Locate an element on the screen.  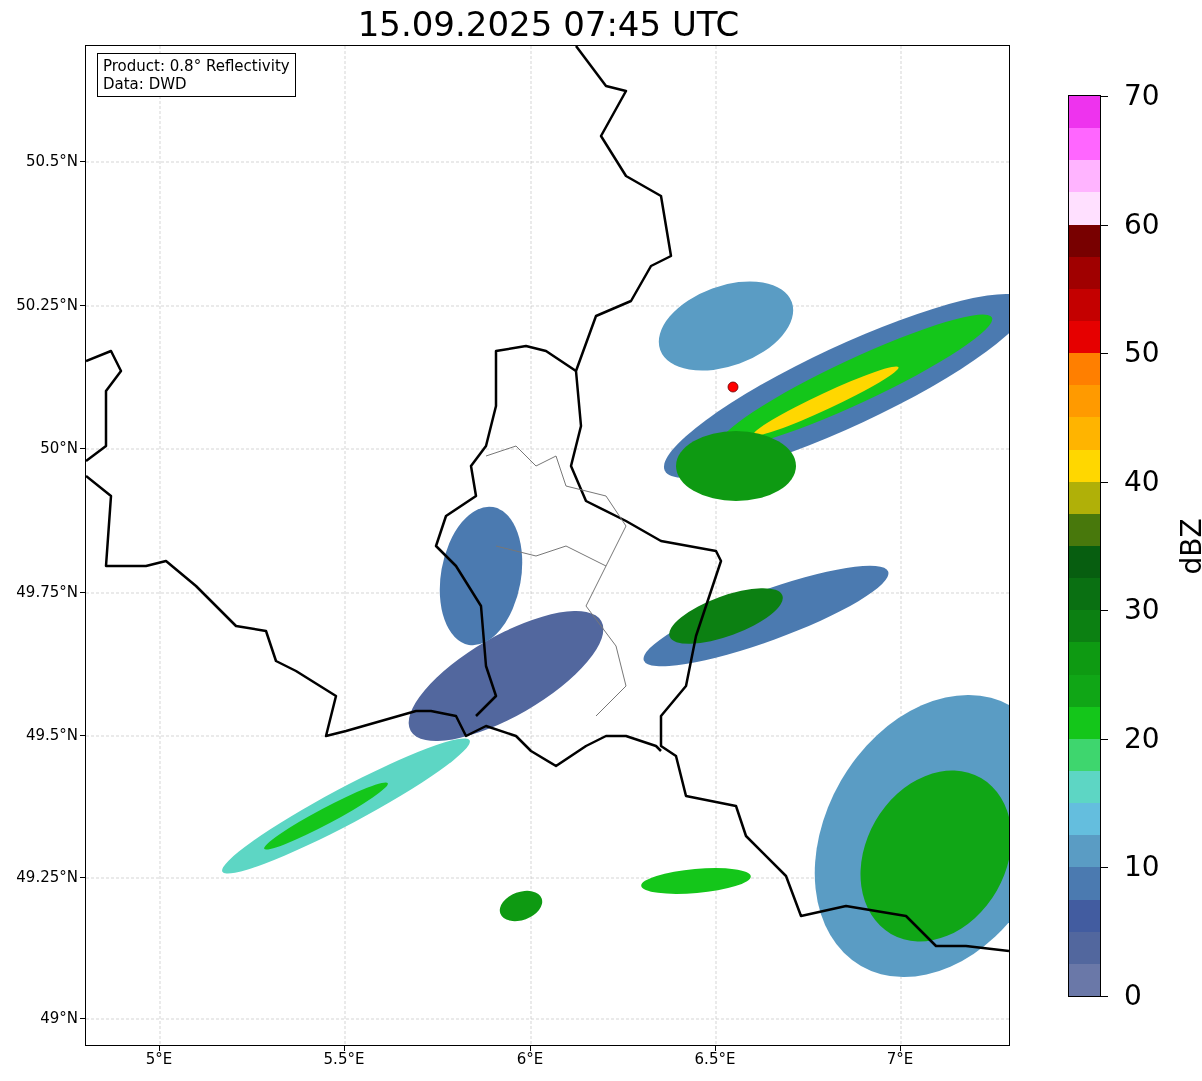
scale-tick-label: 30 is located at coordinates (1142, 610).